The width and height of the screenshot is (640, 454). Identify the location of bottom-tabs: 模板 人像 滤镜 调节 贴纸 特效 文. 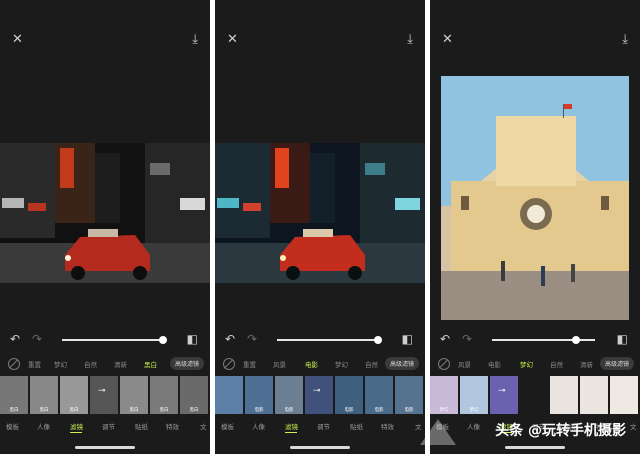
(320, 427).